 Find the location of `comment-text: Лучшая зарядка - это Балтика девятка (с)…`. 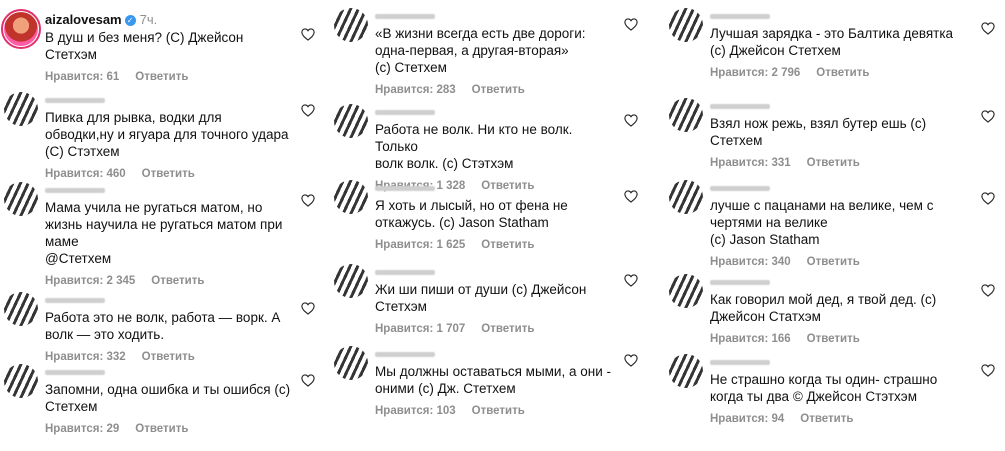

comment-text: Лучшая зарядка - это Балтика девятка (с)… is located at coordinates (832, 42).